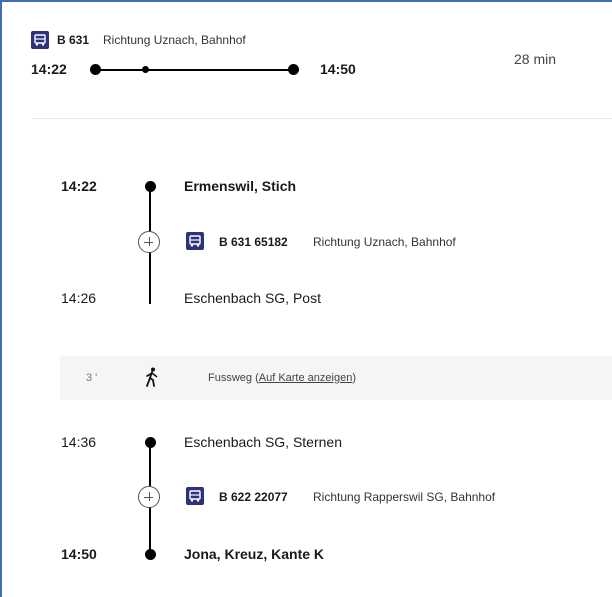 This screenshot has width=612, height=597. I want to click on leg2-departure-time: 14:36, so click(79, 442).